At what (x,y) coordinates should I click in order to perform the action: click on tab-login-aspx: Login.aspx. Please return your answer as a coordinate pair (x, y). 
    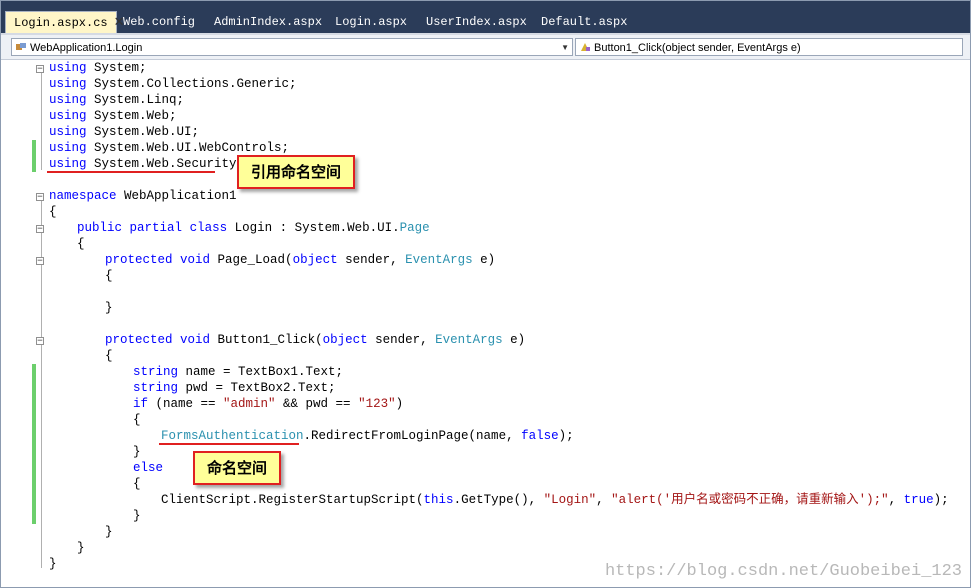
    Looking at the image, I should click on (371, 22).